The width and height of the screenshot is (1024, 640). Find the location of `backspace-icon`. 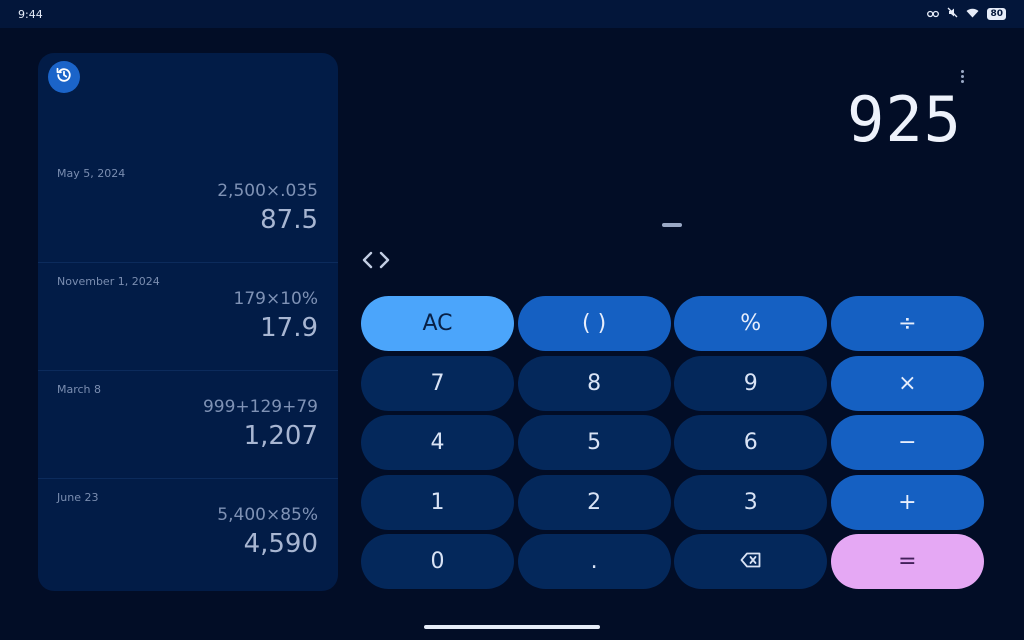

backspace-icon is located at coordinates (751, 561).